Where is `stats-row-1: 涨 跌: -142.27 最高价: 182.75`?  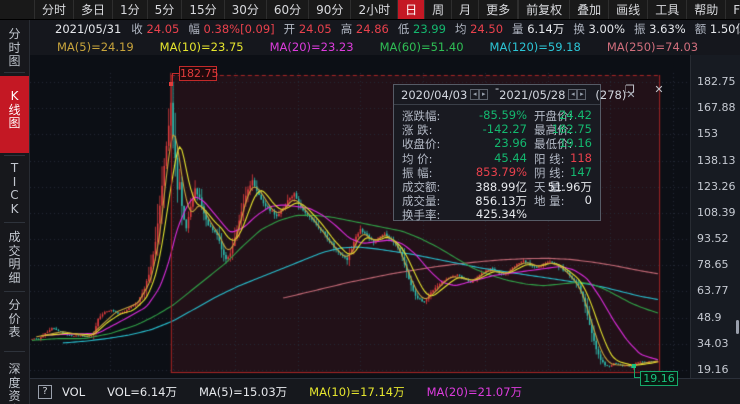
stats-row-1: 涨 跌: -142.27 最高价: 182.75 is located at coordinates (497, 129).